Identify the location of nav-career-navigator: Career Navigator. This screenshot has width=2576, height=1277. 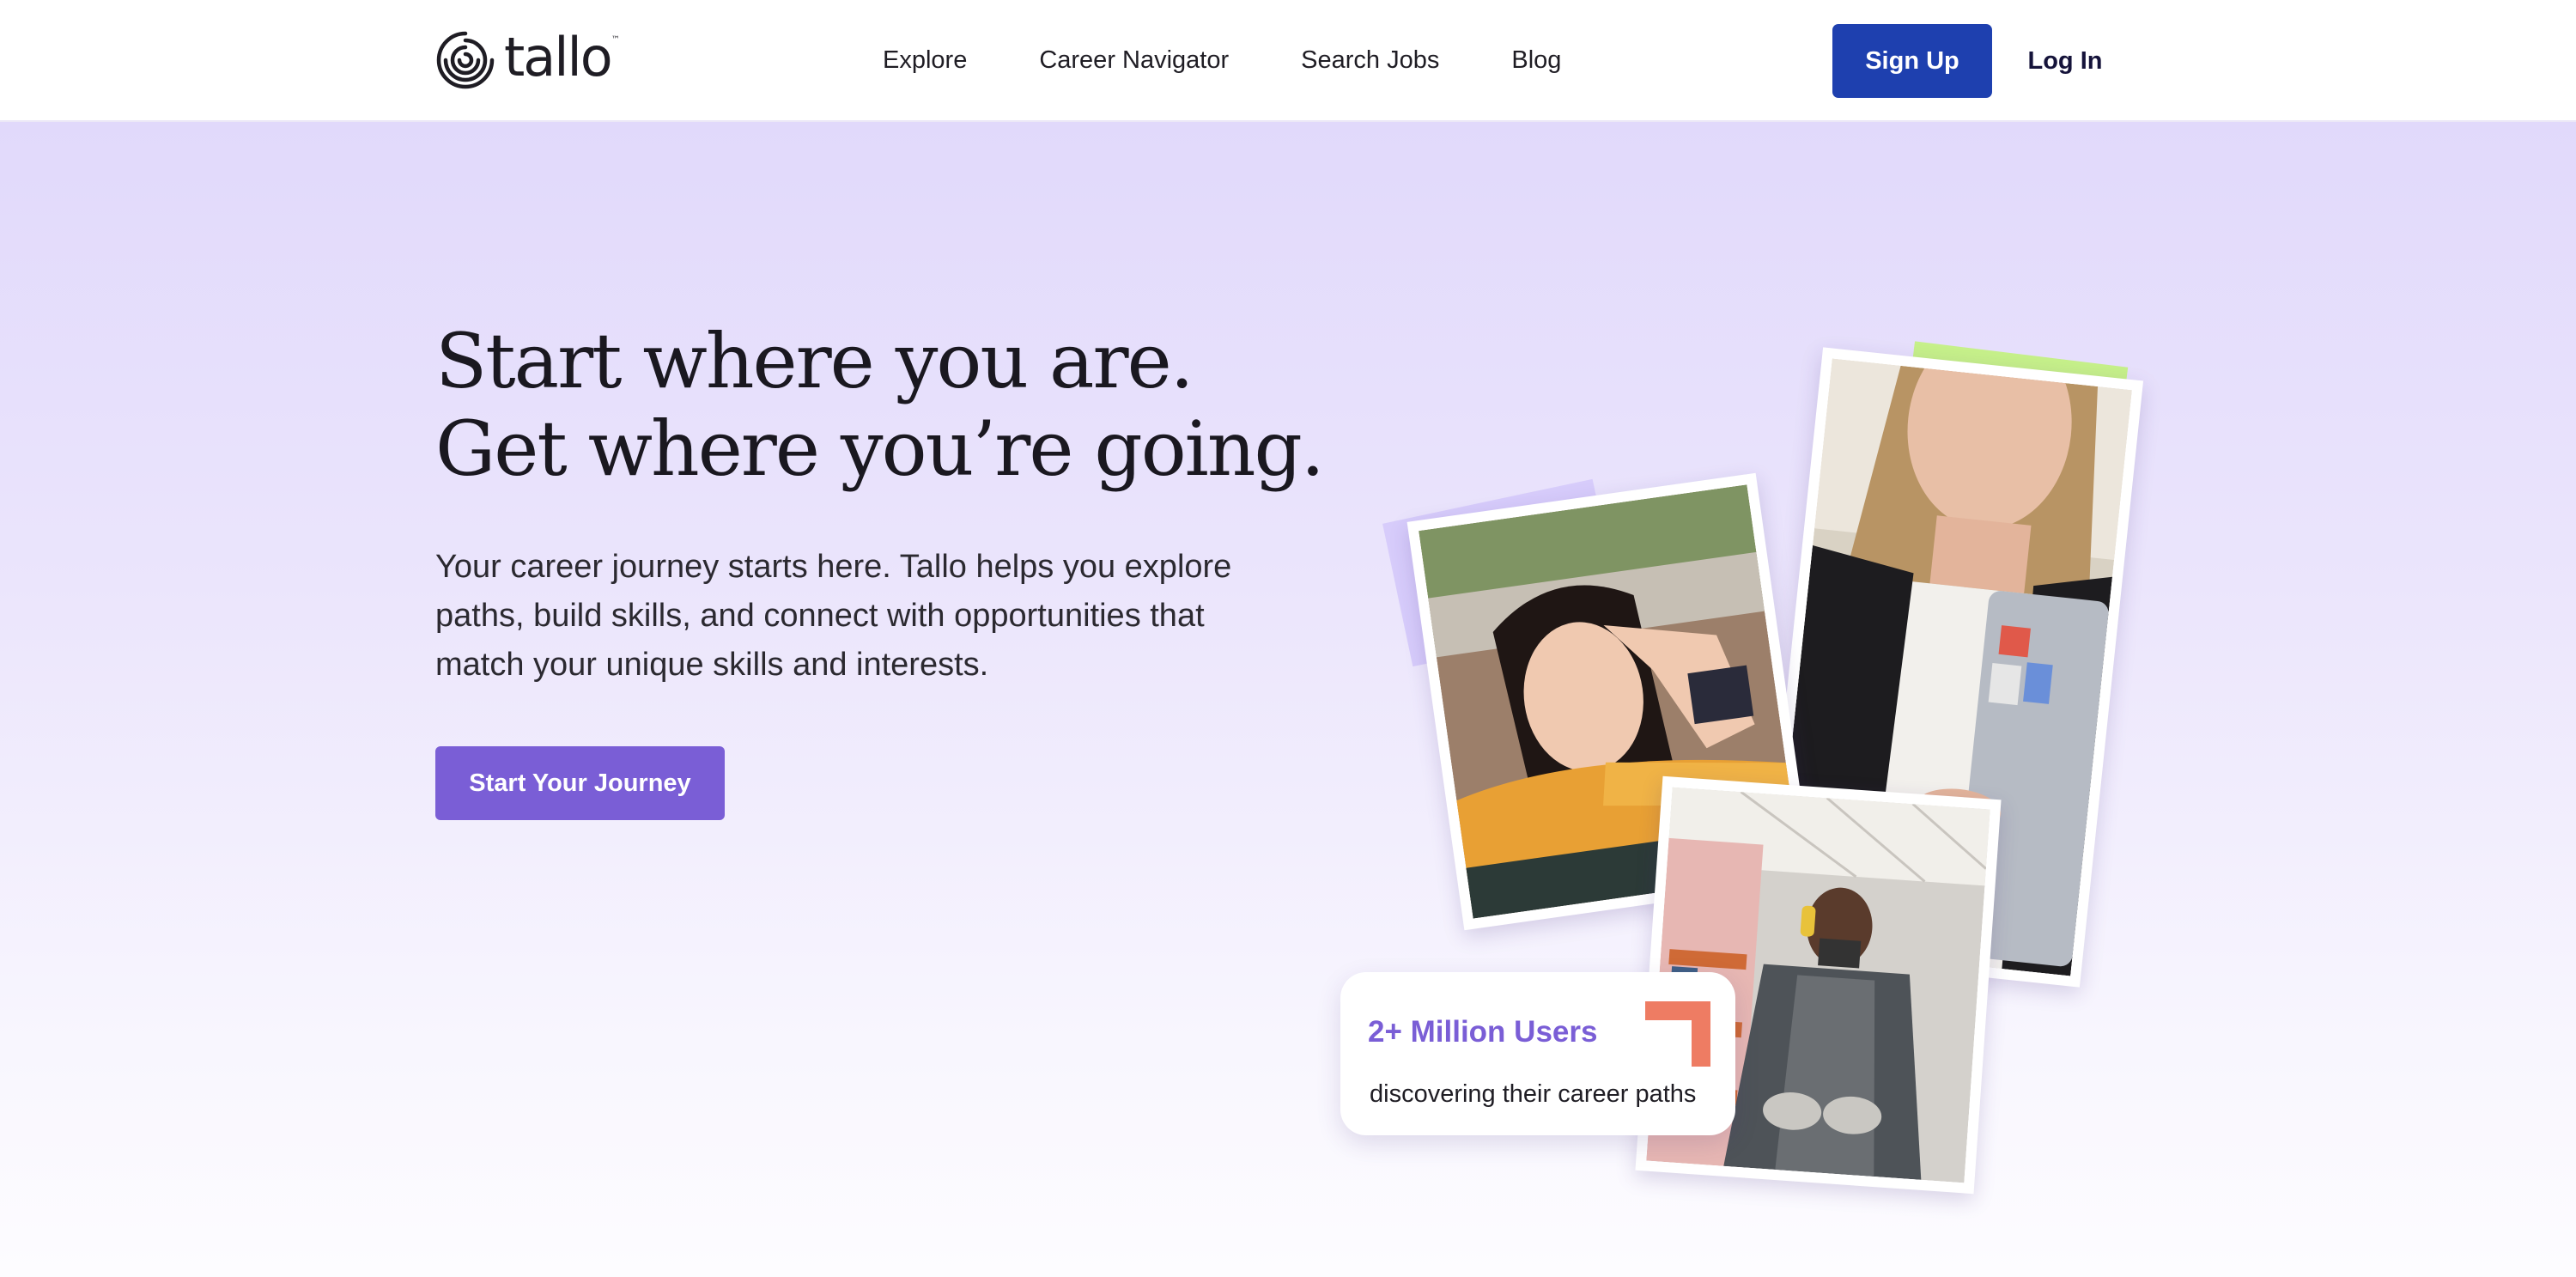
(1134, 60).